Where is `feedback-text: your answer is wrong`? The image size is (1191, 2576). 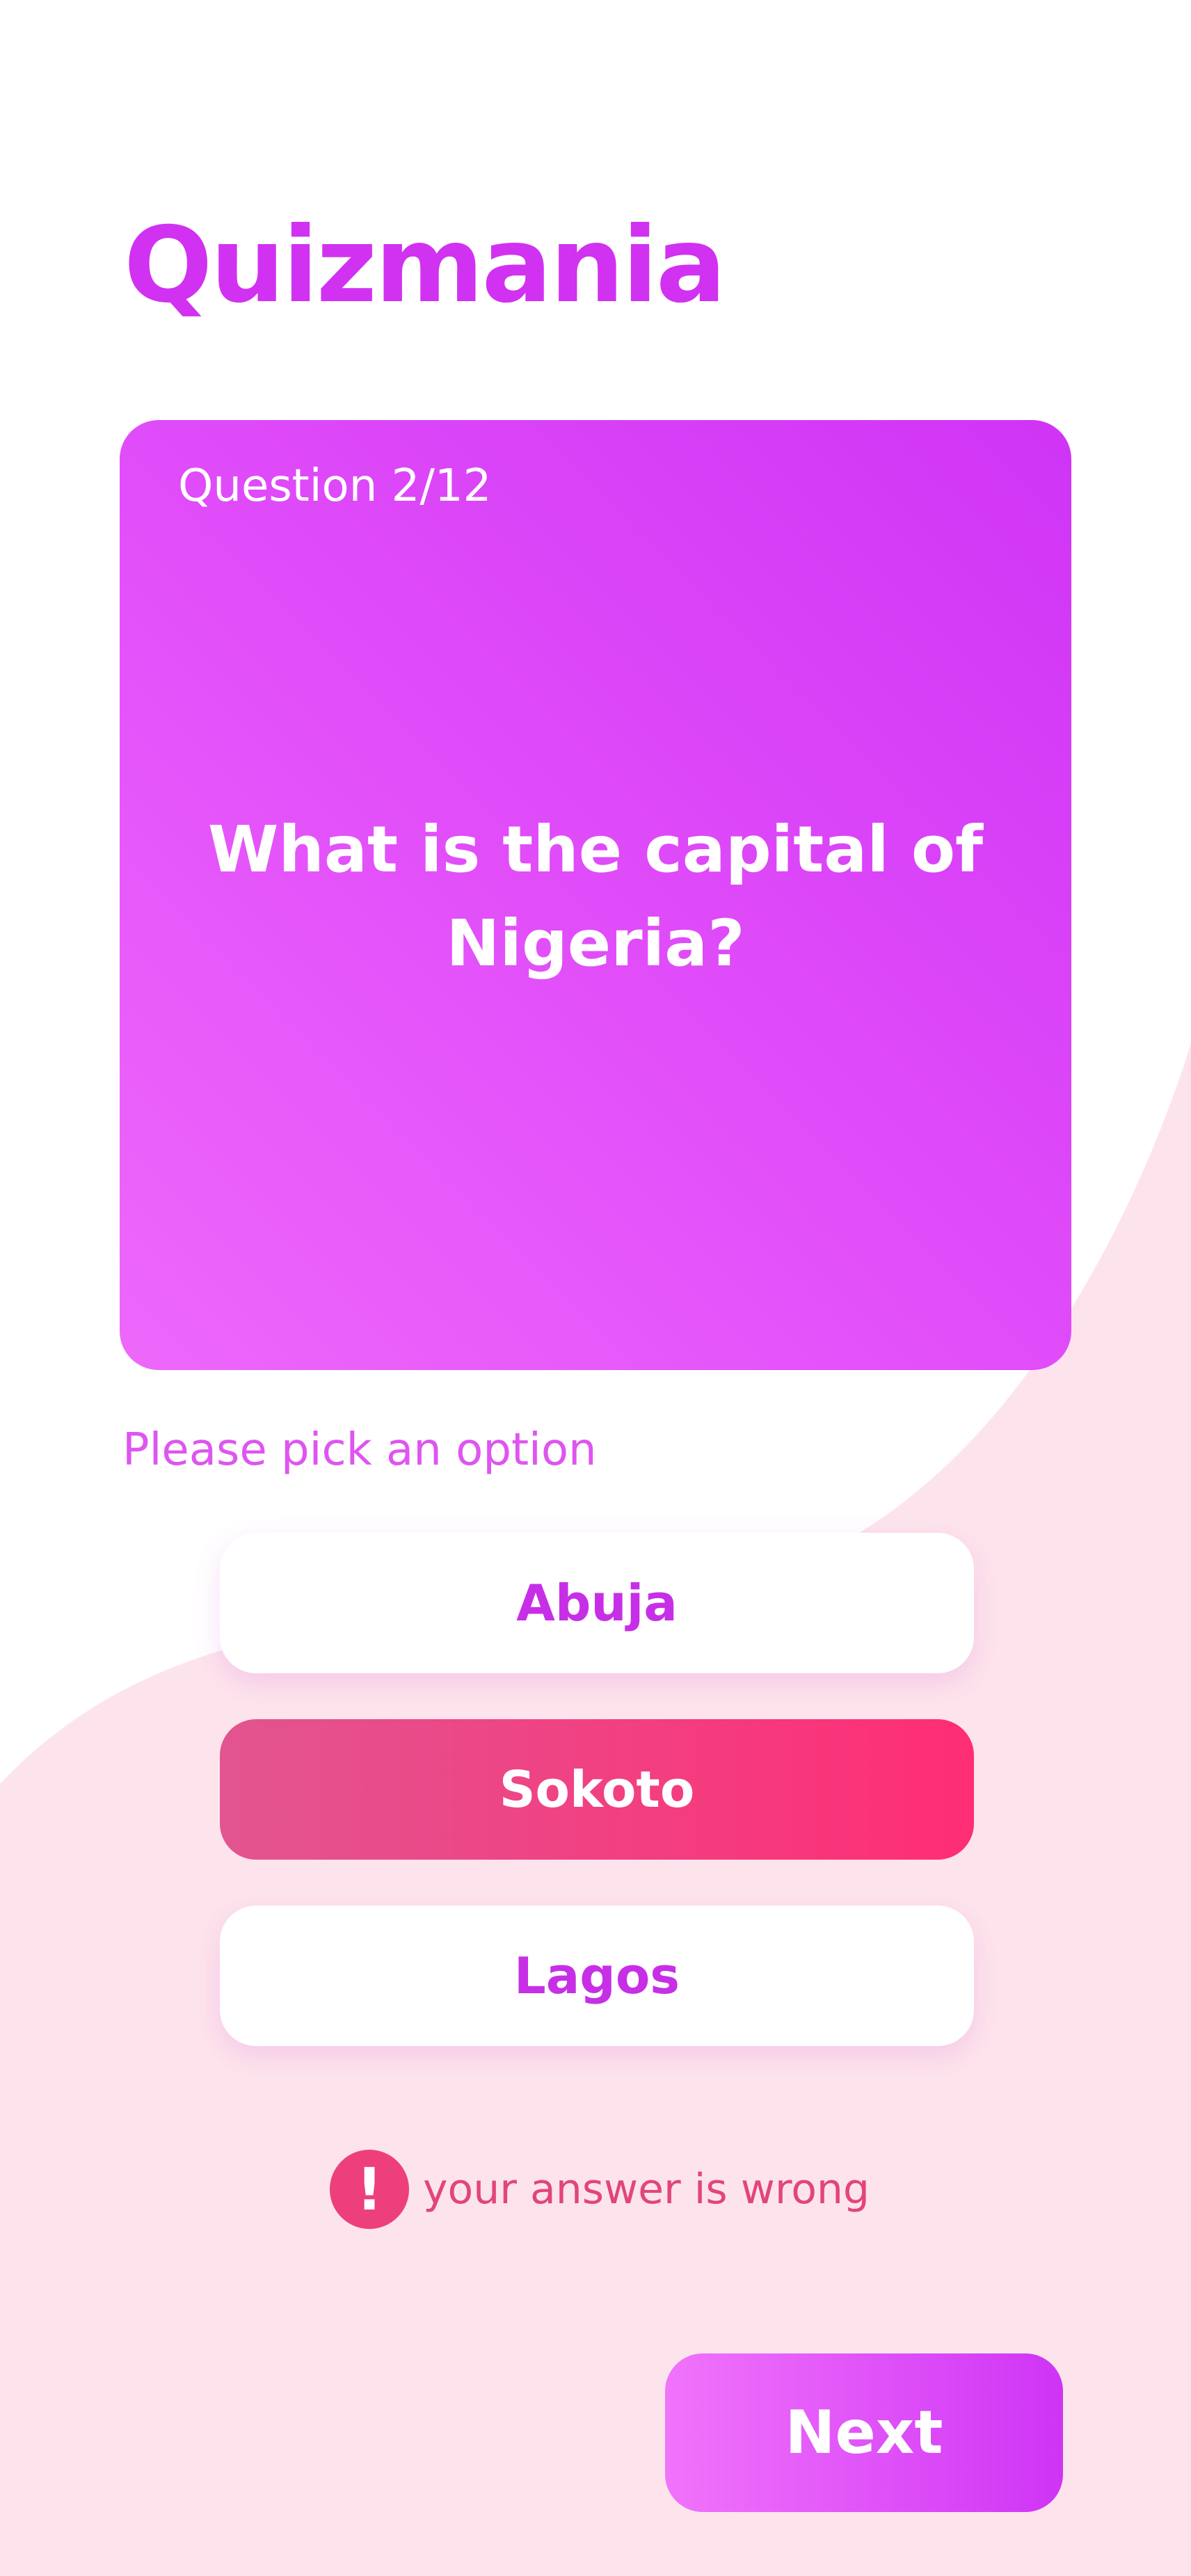
feedback-text: your answer is wrong is located at coordinates (647, 2189).